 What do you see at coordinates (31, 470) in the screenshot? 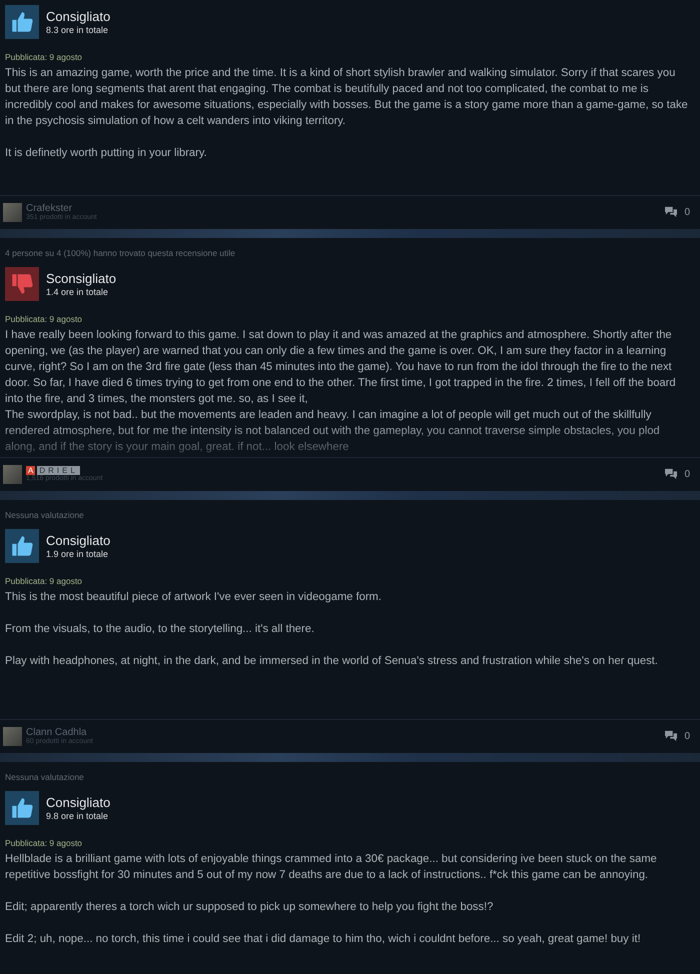
I see `name-badge: A` at bounding box center [31, 470].